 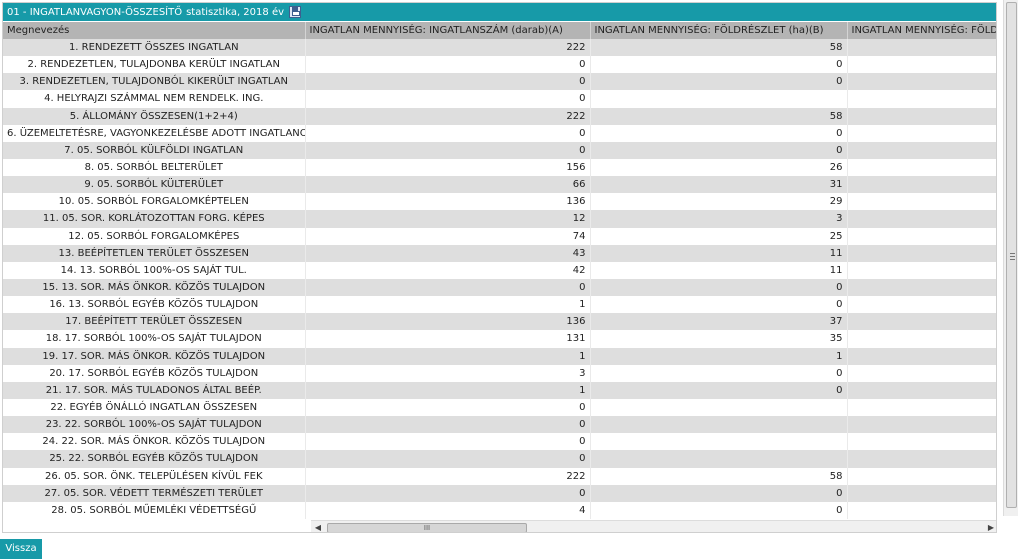 I want to click on table-row: 14. 13. SORBÓL 100%-OS SAJÁT TUL. 42 11, so click(x=499, y=270).